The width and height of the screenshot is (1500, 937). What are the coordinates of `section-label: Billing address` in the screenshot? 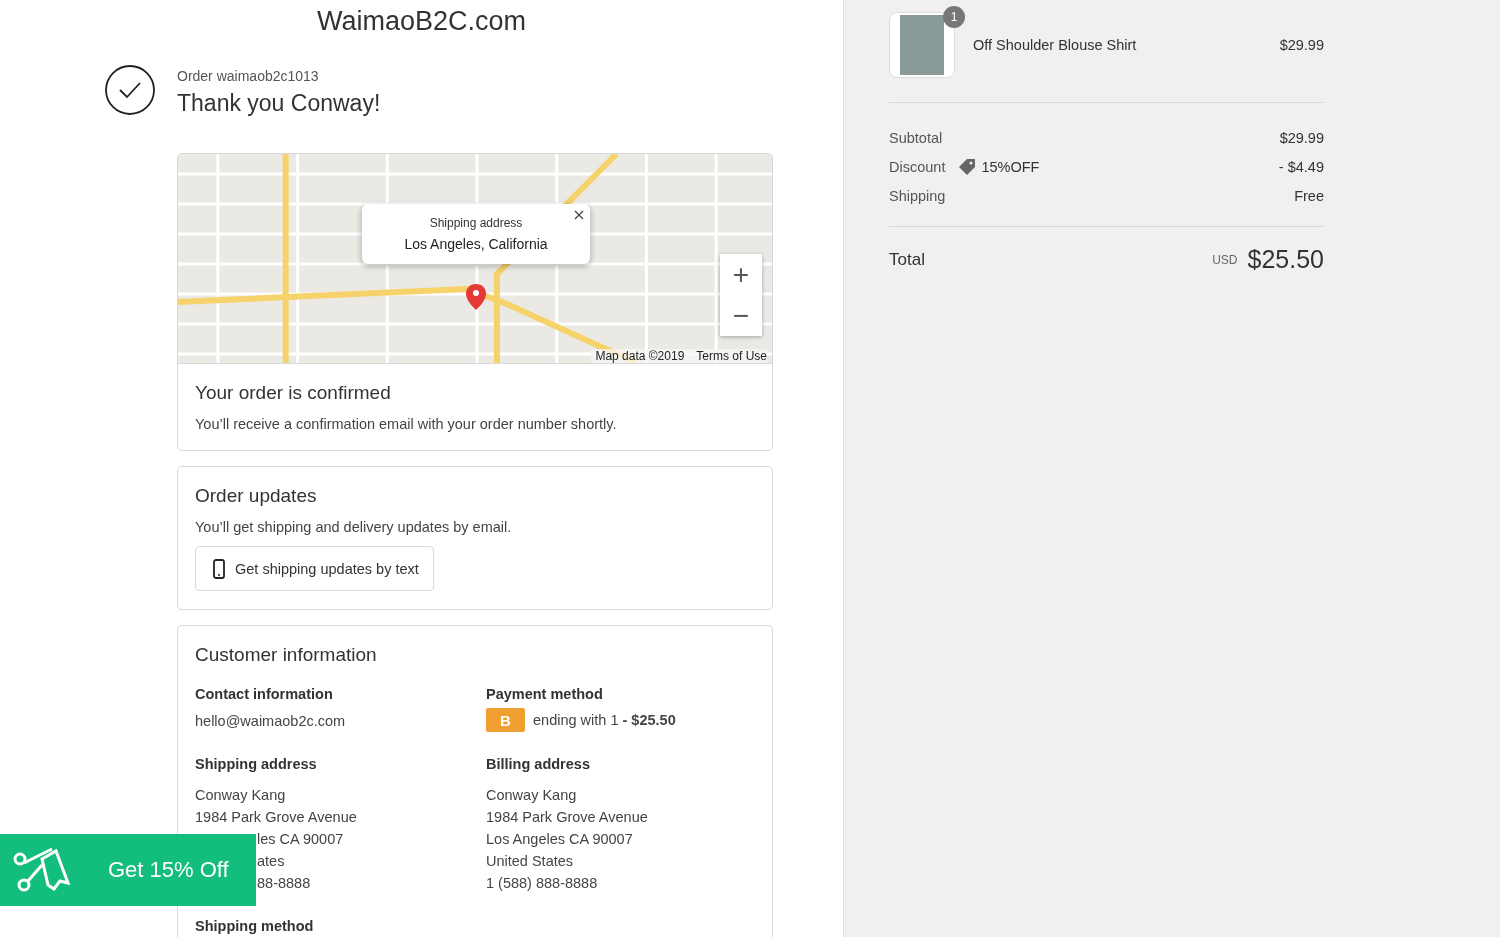 It's located at (538, 764).